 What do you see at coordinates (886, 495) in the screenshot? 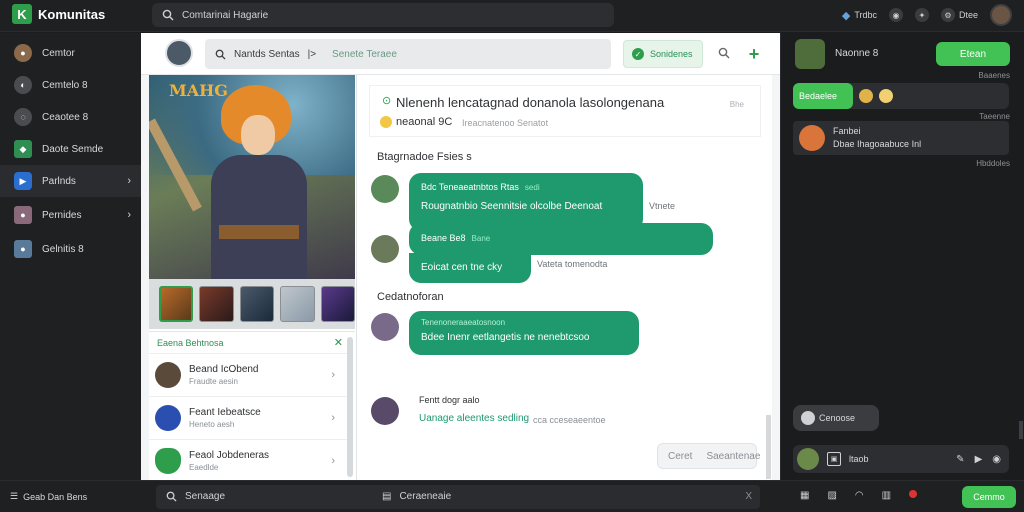
I see `layout-icon: ▥` at bounding box center [886, 495].